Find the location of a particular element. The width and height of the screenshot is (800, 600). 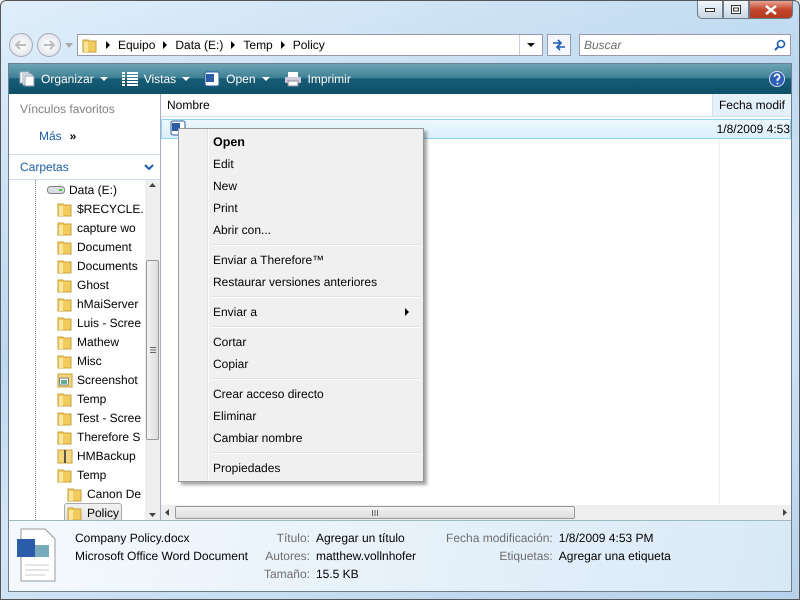

property-label: Título: is located at coordinates (293, 538).